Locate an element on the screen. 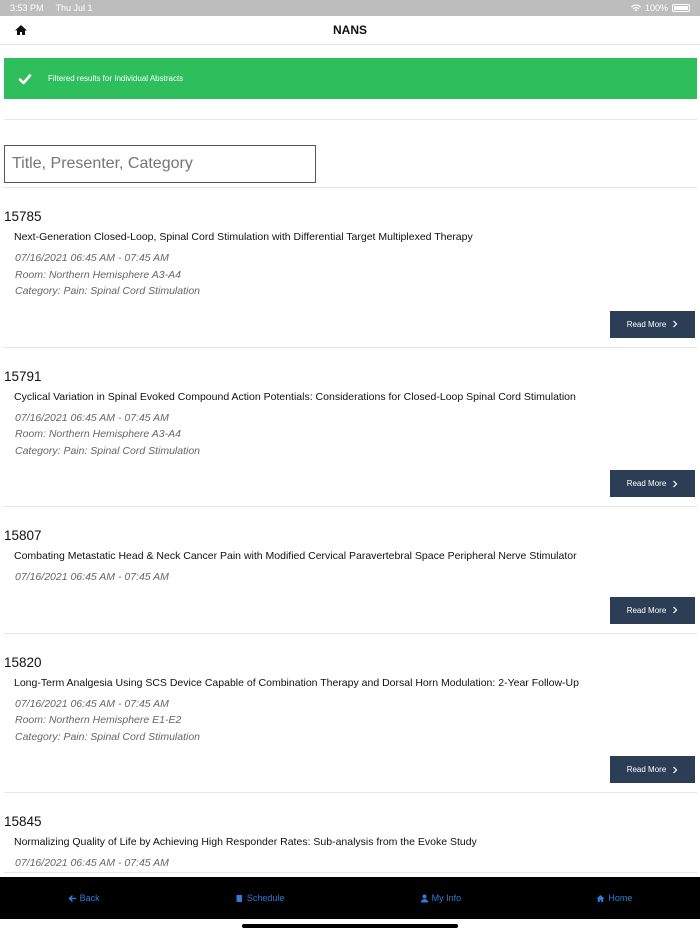 This screenshot has width=700, height=934. nav-bar: NANS is located at coordinates (350, 30).